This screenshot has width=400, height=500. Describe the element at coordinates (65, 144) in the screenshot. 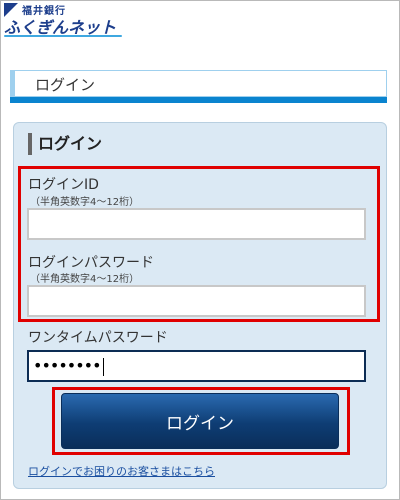

I see `login-panel-title: ログイン` at that location.